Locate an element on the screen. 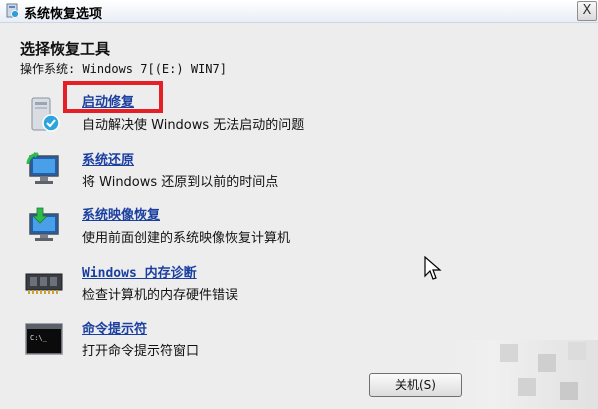  recovery-app-icon is located at coordinates (12, 10).